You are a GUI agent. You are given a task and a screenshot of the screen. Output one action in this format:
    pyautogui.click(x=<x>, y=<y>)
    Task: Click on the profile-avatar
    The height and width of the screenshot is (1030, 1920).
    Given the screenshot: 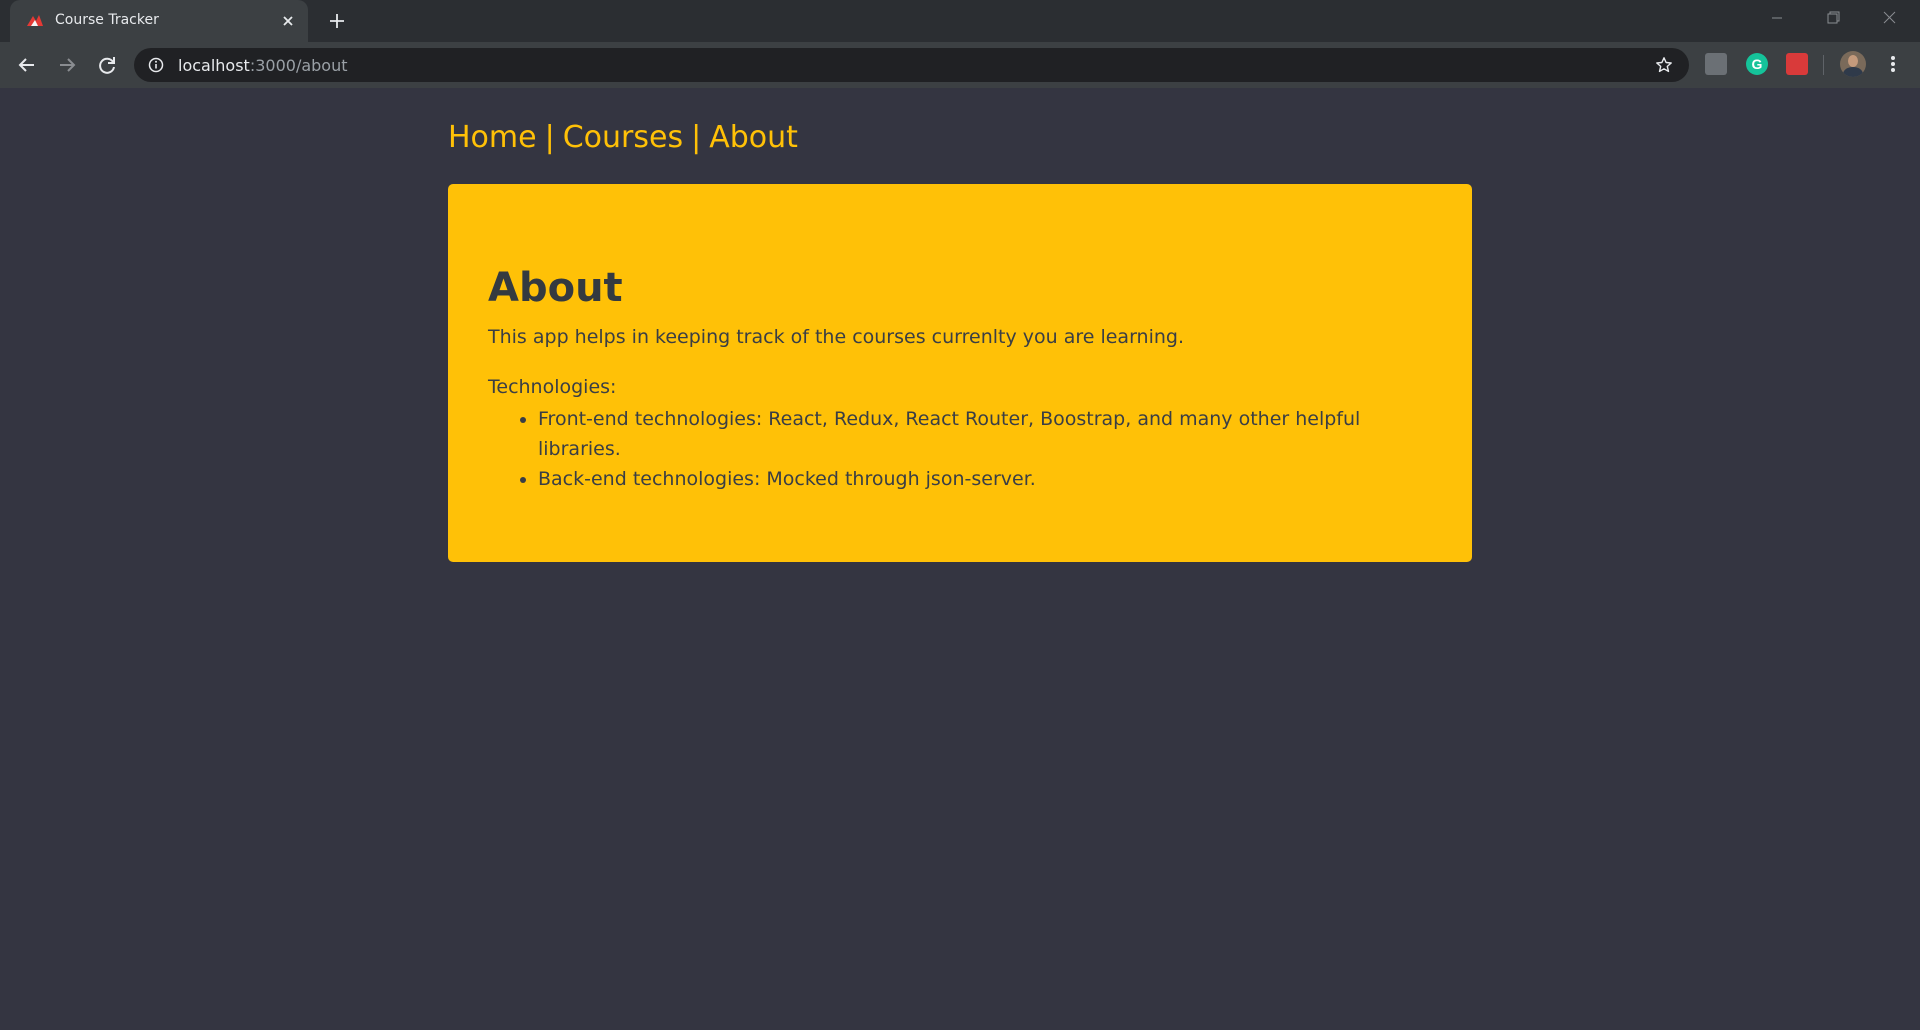 What is the action you would take?
    pyautogui.click(x=1853, y=64)
    